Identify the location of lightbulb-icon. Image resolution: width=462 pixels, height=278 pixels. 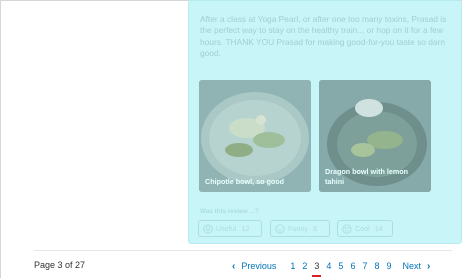
(208, 228).